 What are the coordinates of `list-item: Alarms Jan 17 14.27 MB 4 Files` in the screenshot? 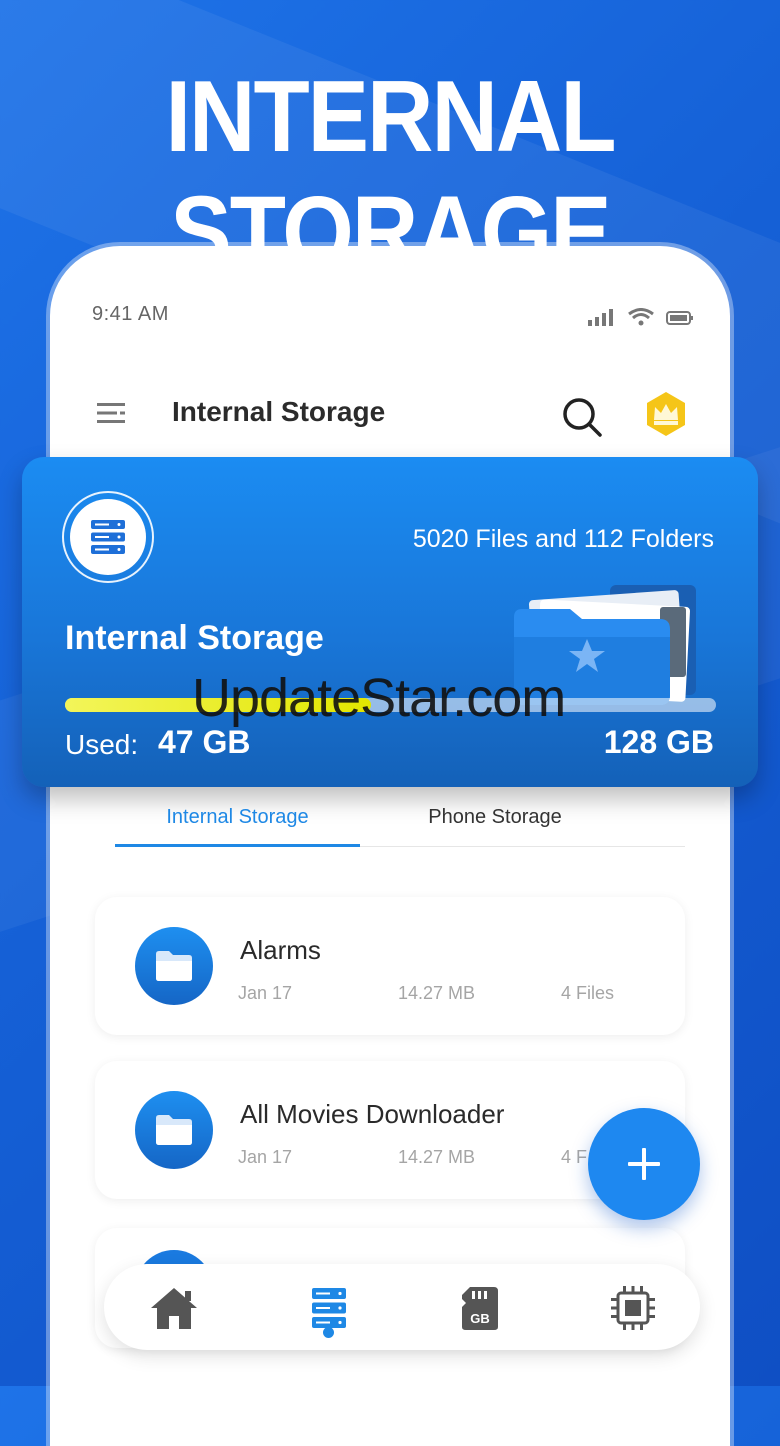 It's located at (390, 966).